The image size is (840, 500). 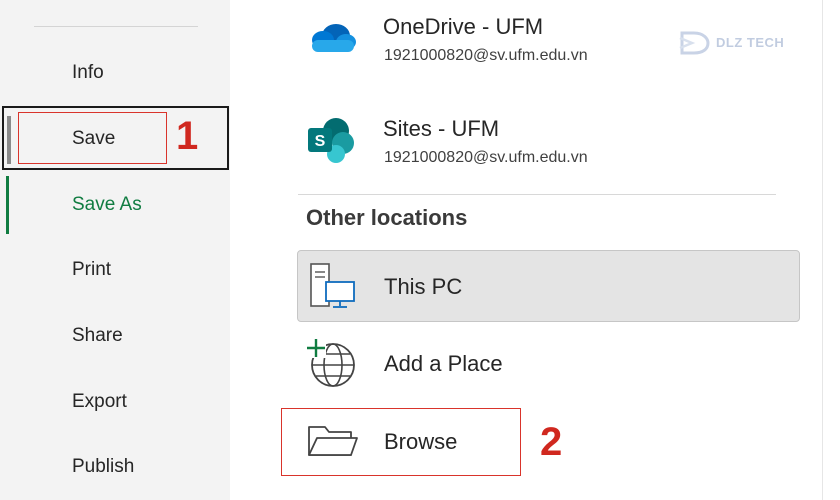 What do you see at coordinates (822, 250) in the screenshot?
I see `panel-edge-divider` at bounding box center [822, 250].